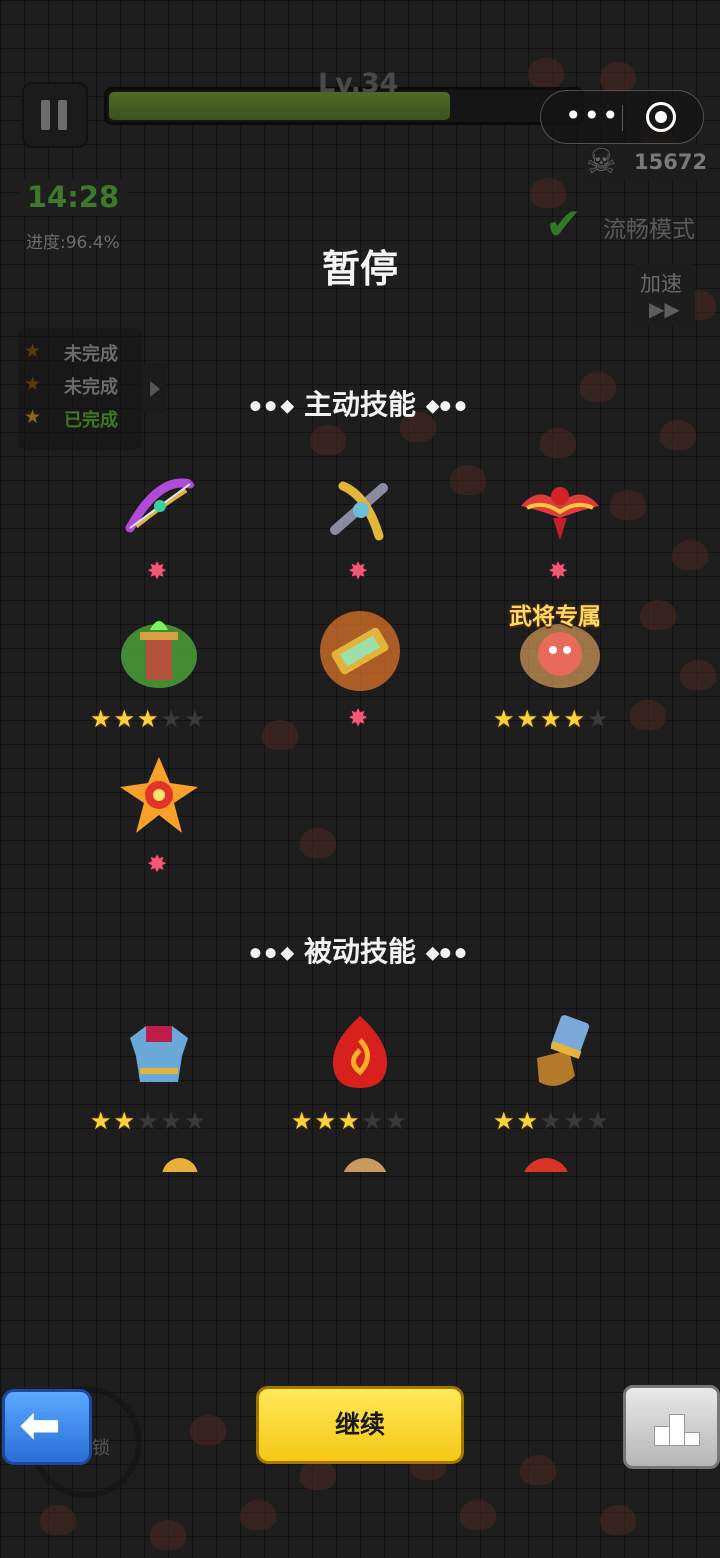  Describe the element at coordinates (91, 354) in the screenshot. I see `quest-status: 未完成` at that location.